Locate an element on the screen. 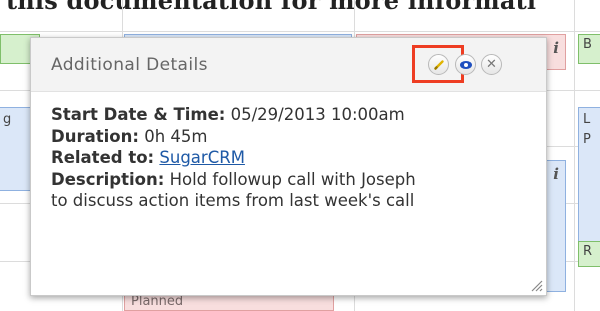 Image resolution: width=600 pixels, height=311 pixels. calendar-event: R is located at coordinates (589, 254).